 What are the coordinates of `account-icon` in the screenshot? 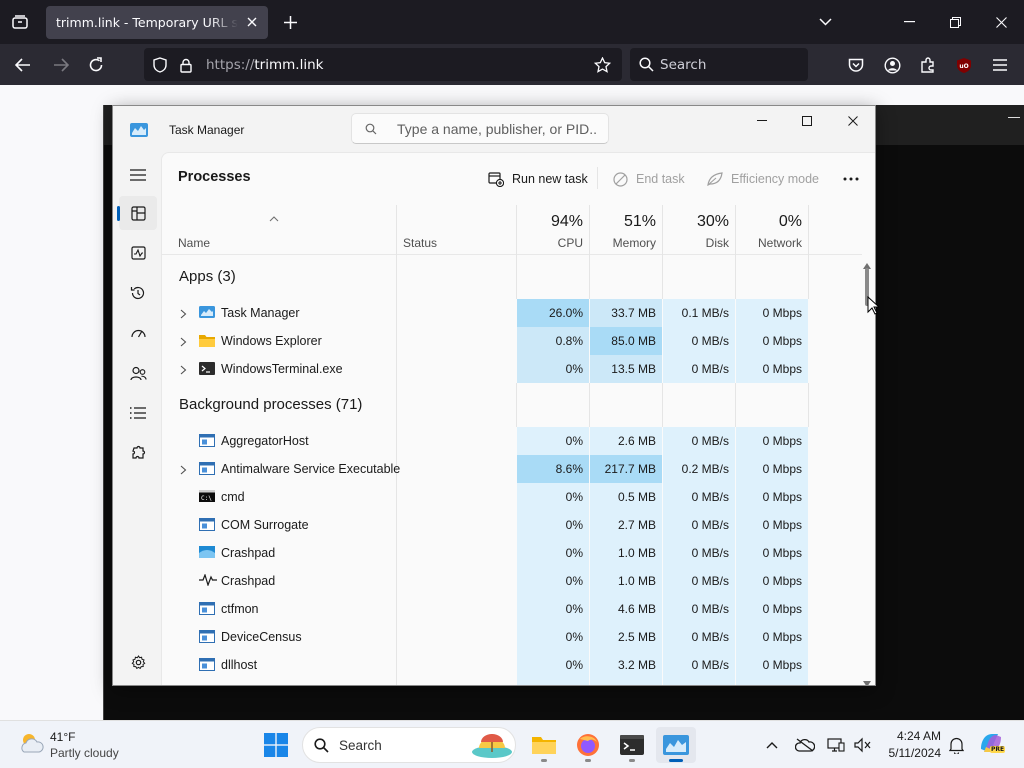 It's located at (892, 65).